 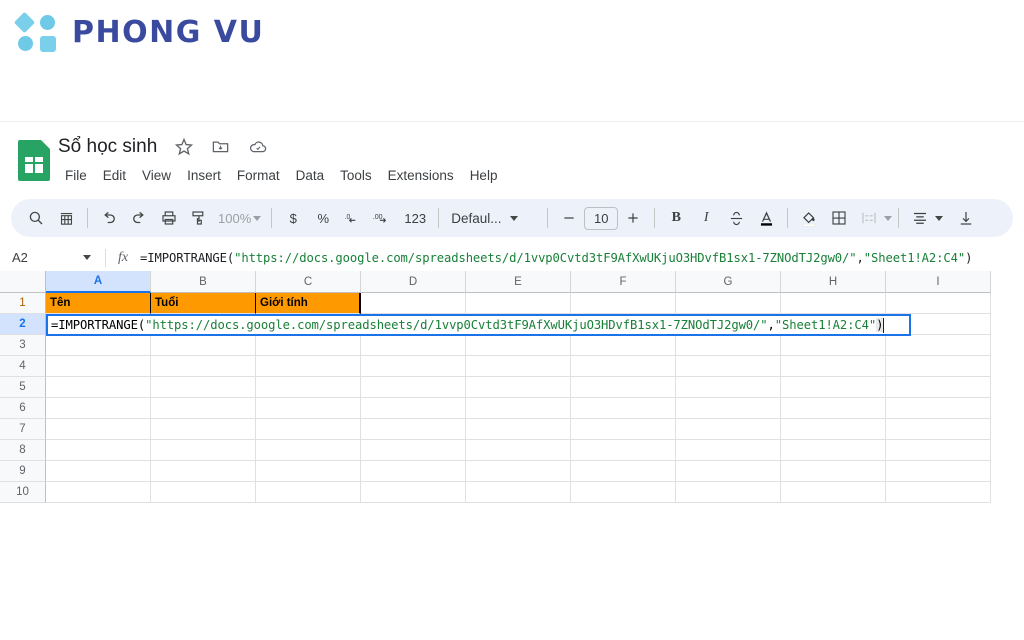 I want to click on cell-d9, so click(x=413, y=471).